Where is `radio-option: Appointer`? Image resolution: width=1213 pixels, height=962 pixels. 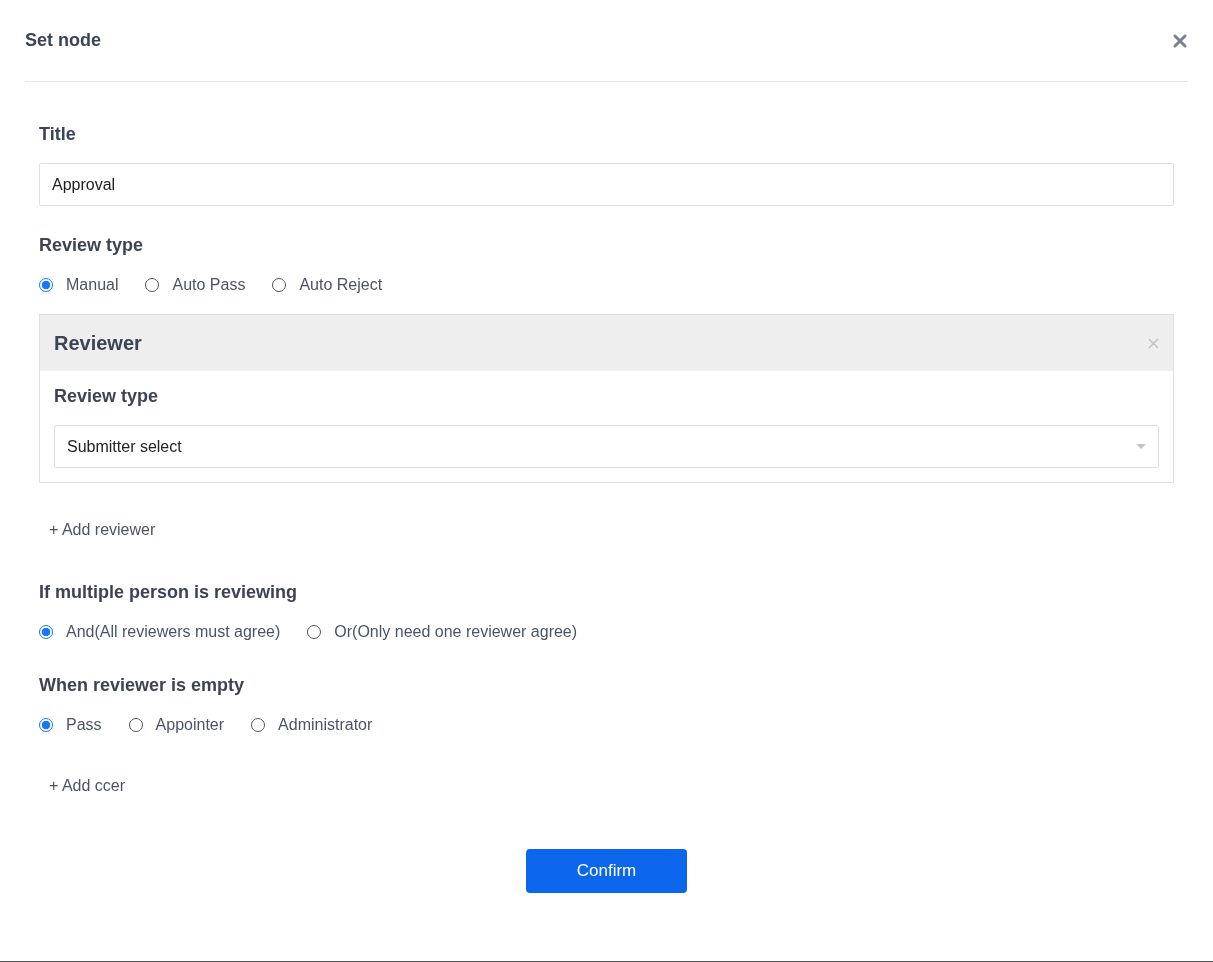 radio-option: Appointer is located at coordinates (176, 725).